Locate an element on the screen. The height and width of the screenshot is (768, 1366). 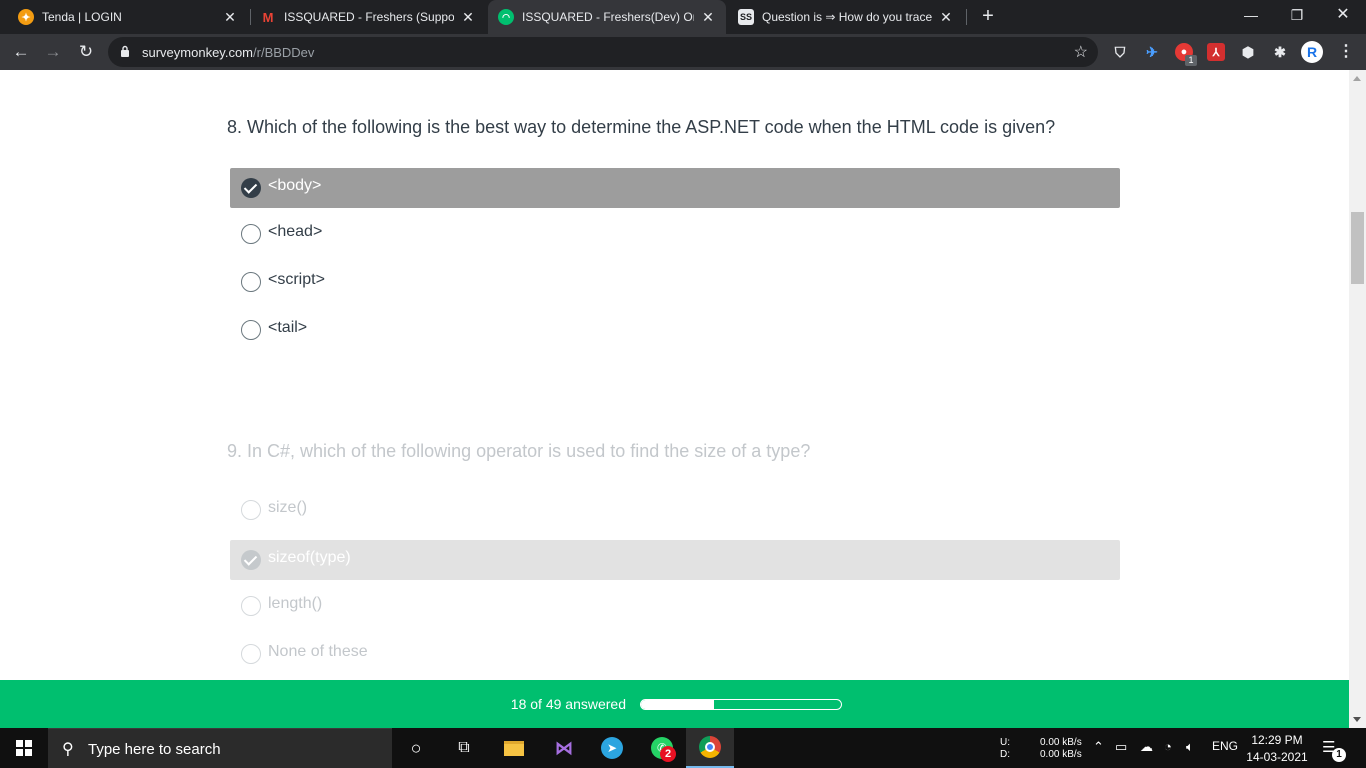
stackshare-icon: SS is located at coordinates (746, 17).